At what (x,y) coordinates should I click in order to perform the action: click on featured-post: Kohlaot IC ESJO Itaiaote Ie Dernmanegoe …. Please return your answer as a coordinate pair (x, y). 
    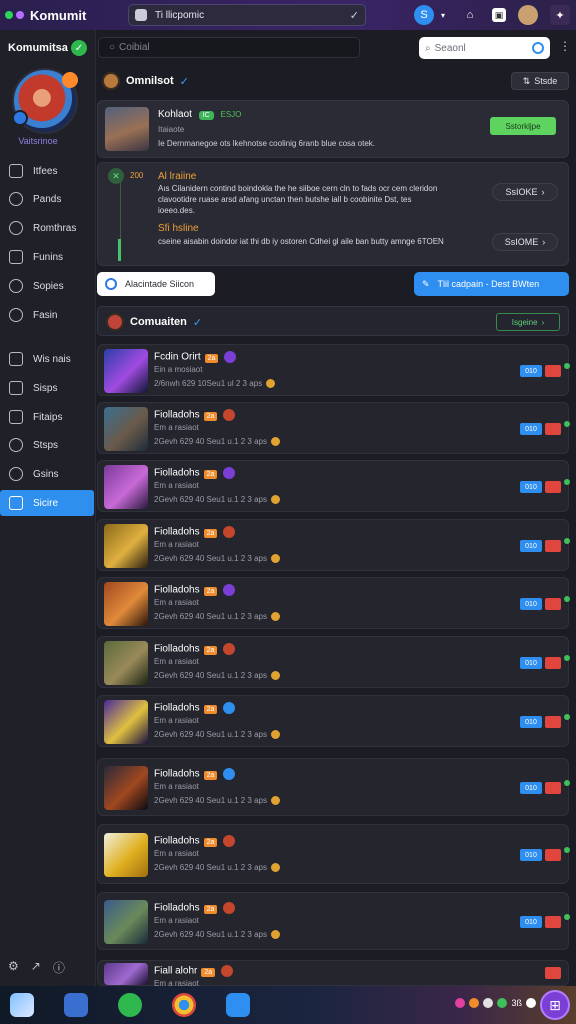
    Looking at the image, I should click on (333, 129).